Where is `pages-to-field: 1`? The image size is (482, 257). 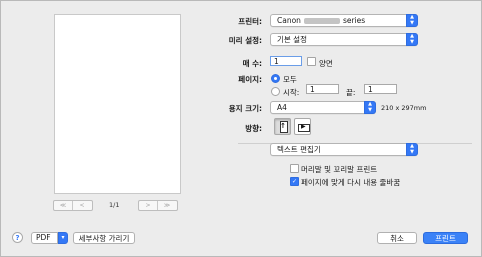 pages-to-field: 1 is located at coordinates (380, 89).